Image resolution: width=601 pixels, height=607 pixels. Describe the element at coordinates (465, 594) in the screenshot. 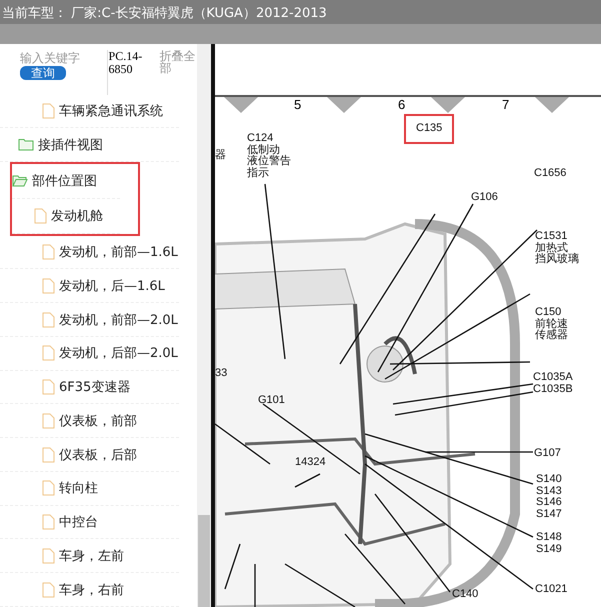

I see `diagram-label: C140` at that location.